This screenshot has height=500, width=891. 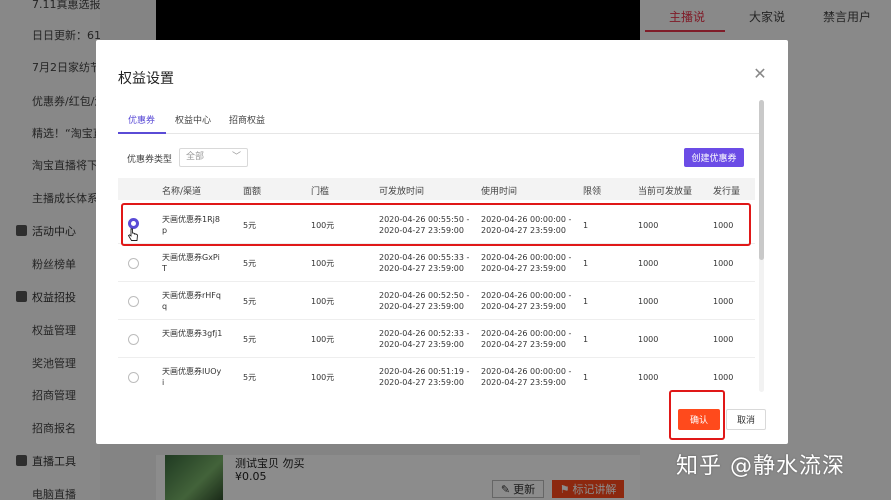 I want to click on tab-coupon: 优惠券, so click(x=141, y=119).